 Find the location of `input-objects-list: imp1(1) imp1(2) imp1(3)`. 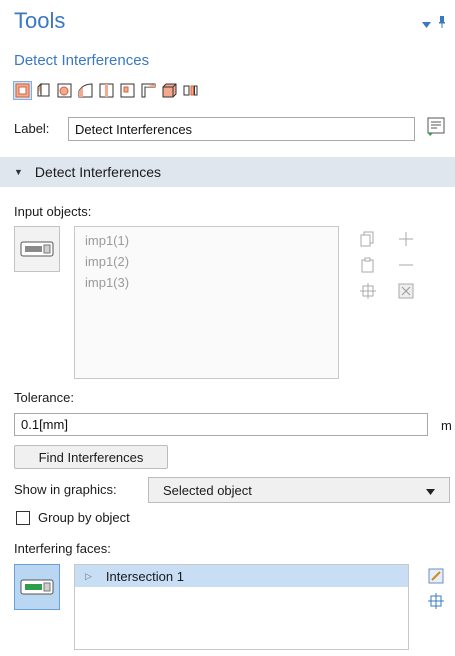

input-objects-list: imp1(1) imp1(2) imp1(3) is located at coordinates (206, 302).